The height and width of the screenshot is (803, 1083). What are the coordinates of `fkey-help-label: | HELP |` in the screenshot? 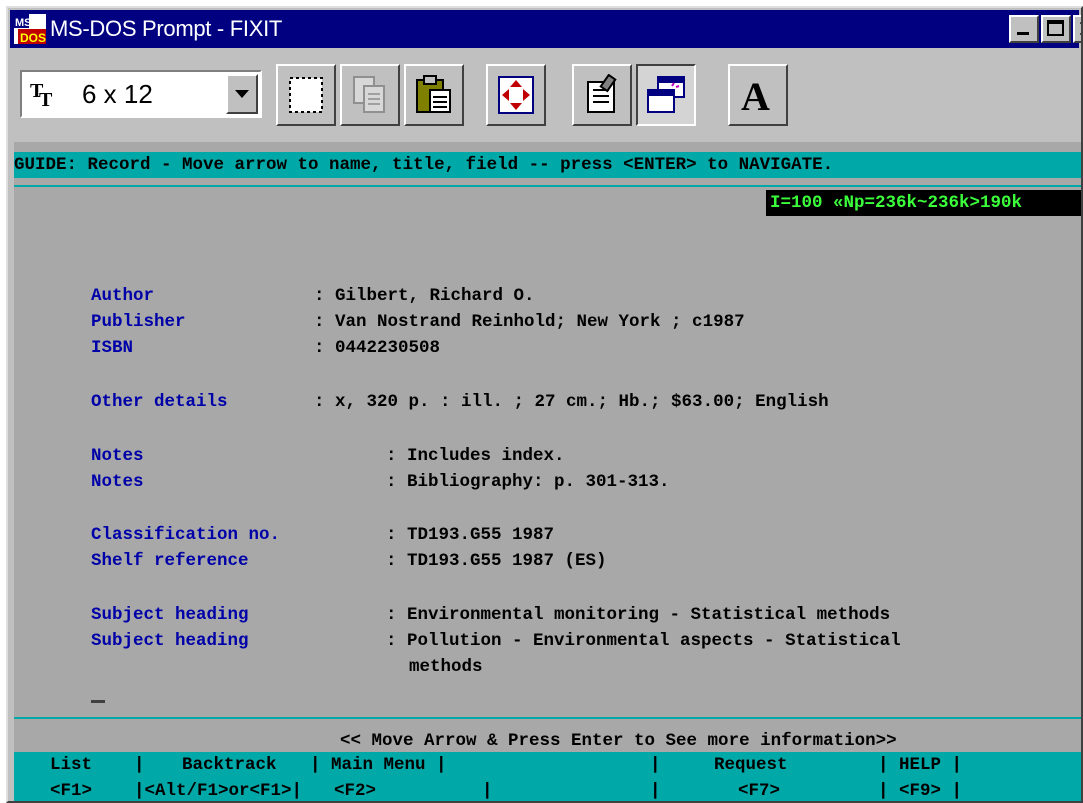 It's located at (920, 765).